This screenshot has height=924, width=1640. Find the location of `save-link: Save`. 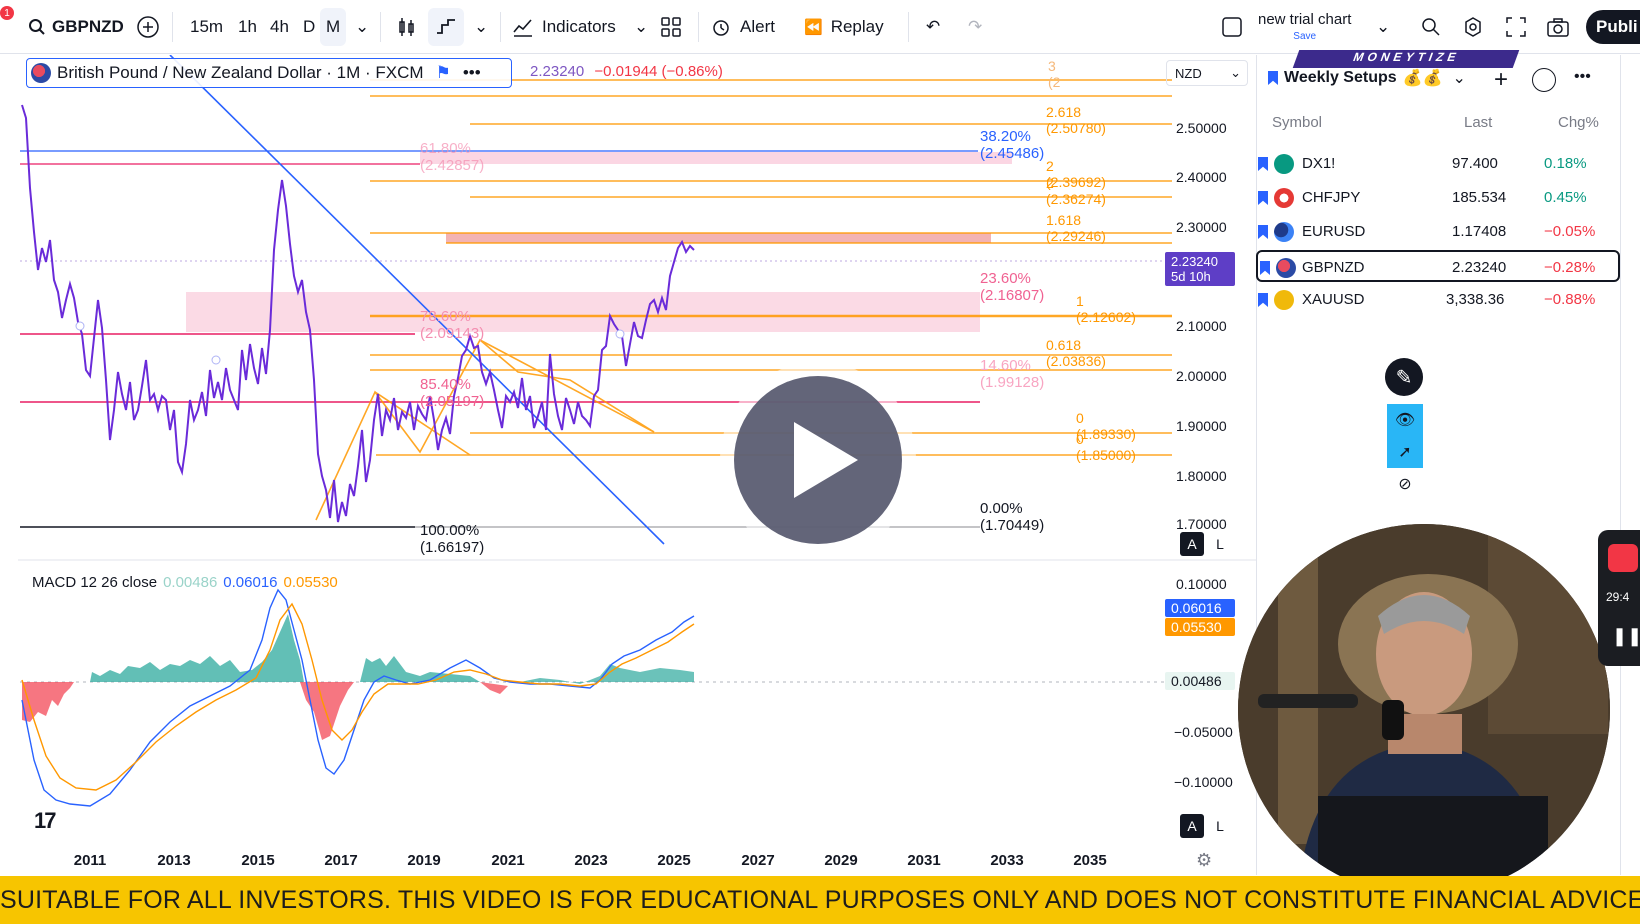

save-link: Save is located at coordinates (1304, 36).